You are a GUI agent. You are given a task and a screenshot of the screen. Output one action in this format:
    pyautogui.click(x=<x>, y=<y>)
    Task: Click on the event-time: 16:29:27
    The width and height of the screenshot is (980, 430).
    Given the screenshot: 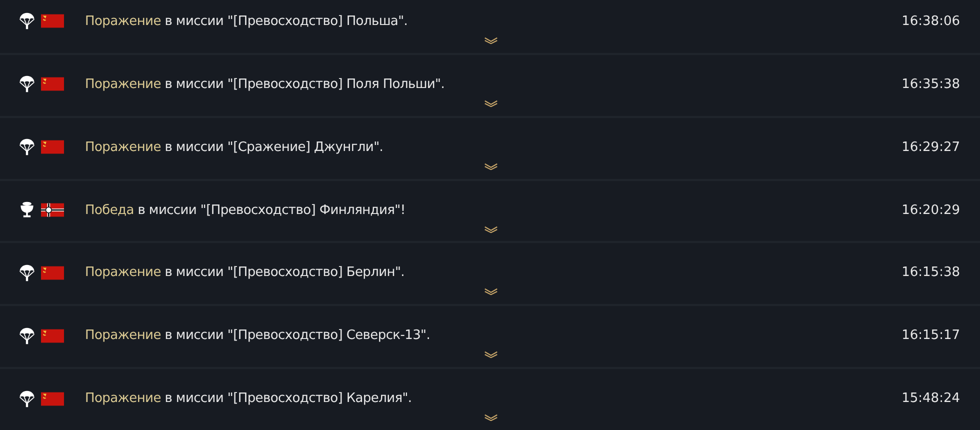 What is the action you would take?
    pyautogui.click(x=931, y=147)
    